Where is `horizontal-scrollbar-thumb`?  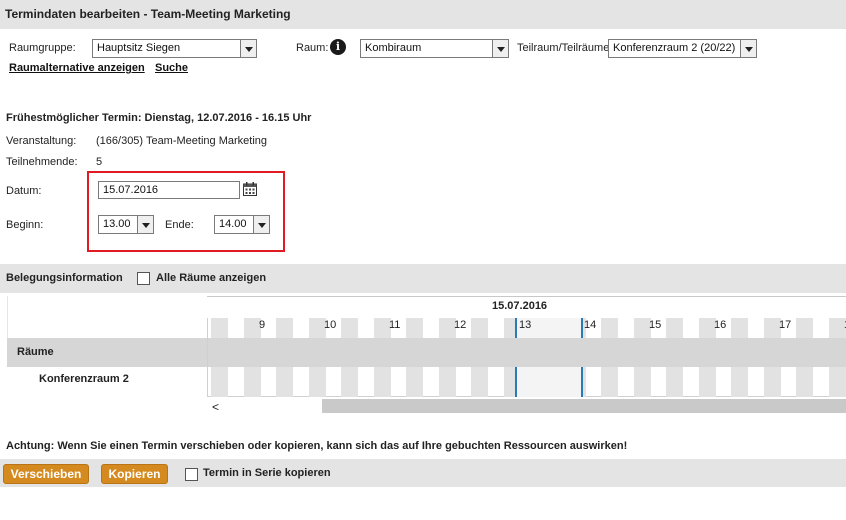
horizontal-scrollbar-thumb is located at coordinates (584, 406).